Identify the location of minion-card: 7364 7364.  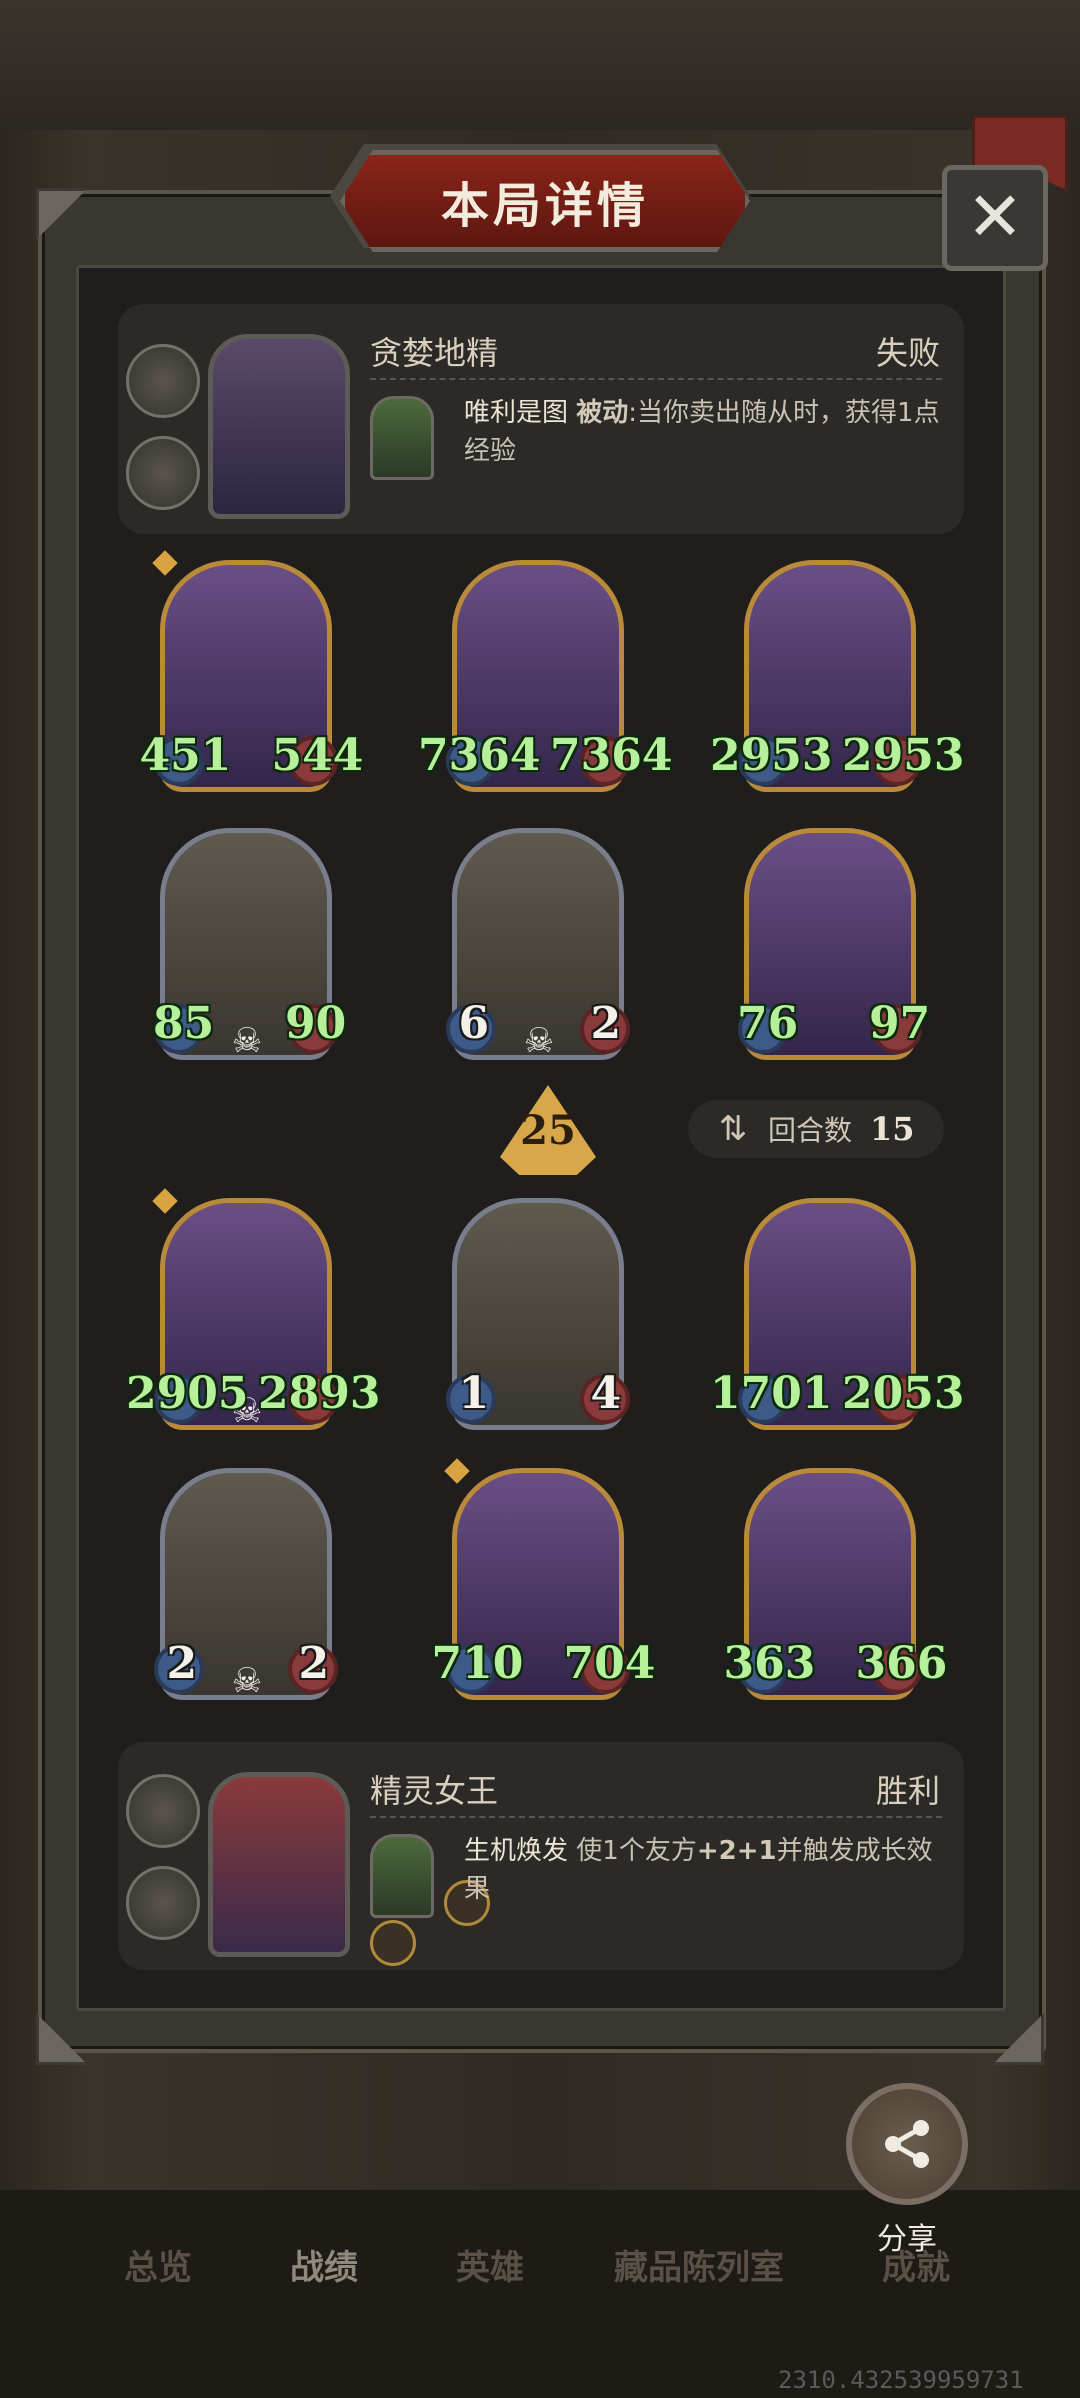
(545, 680).